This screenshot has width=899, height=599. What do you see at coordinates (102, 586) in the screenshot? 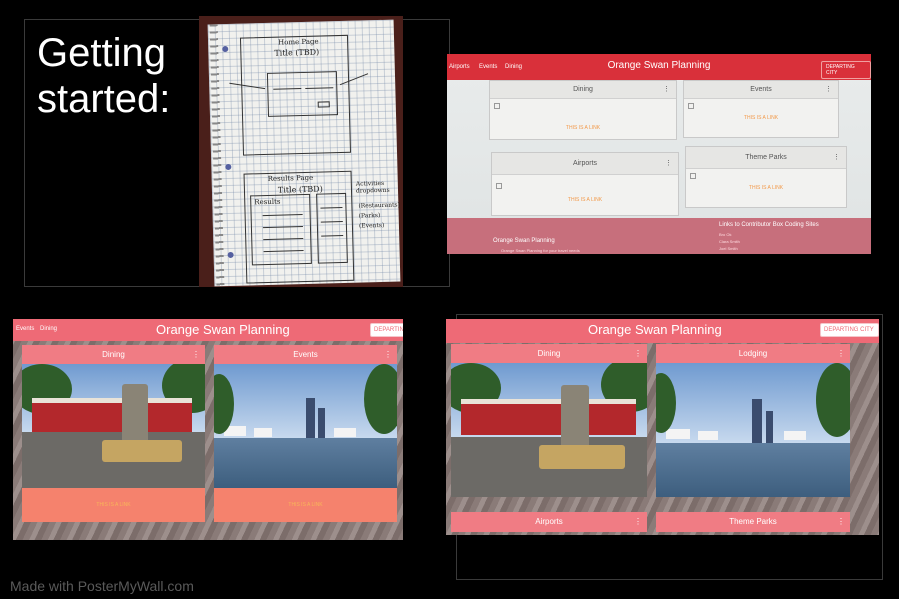
I see `watermark: Made with PosterMyWall.com` at bounding box center [102, 586].